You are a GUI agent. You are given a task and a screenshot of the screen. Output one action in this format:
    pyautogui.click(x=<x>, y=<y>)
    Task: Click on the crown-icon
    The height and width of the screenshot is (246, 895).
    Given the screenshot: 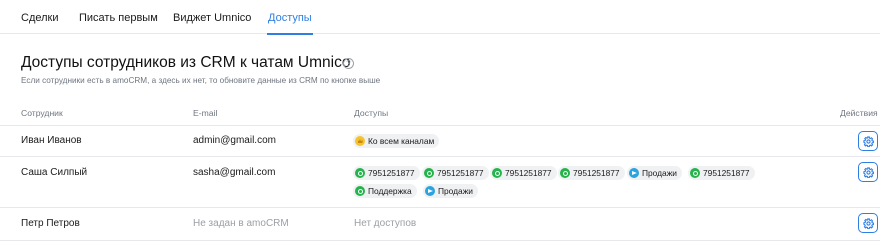 What is the action you would take?
    pyautogui.click(x=360, y=141)
    